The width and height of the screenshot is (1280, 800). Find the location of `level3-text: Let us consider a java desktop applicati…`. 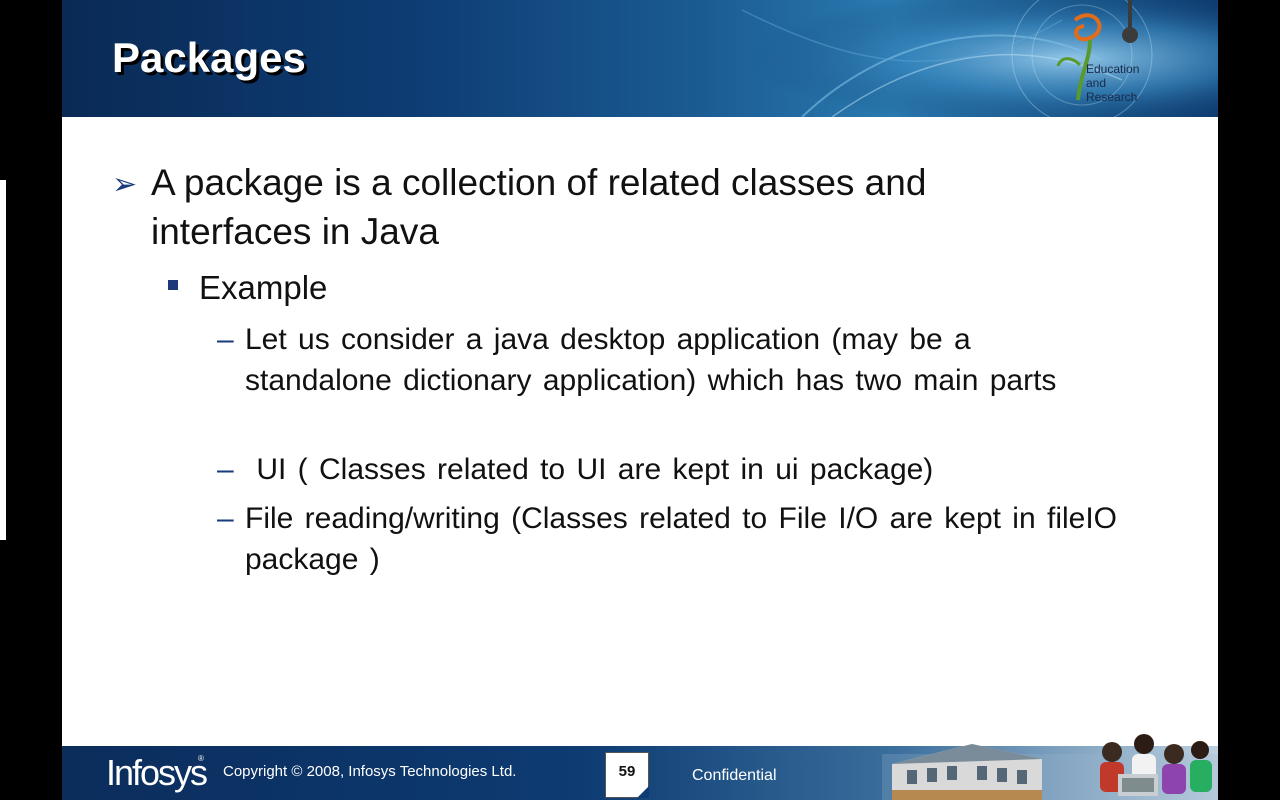

level3-text: Let us consider a java desktop applicati… is located at coordinates (651, 360).